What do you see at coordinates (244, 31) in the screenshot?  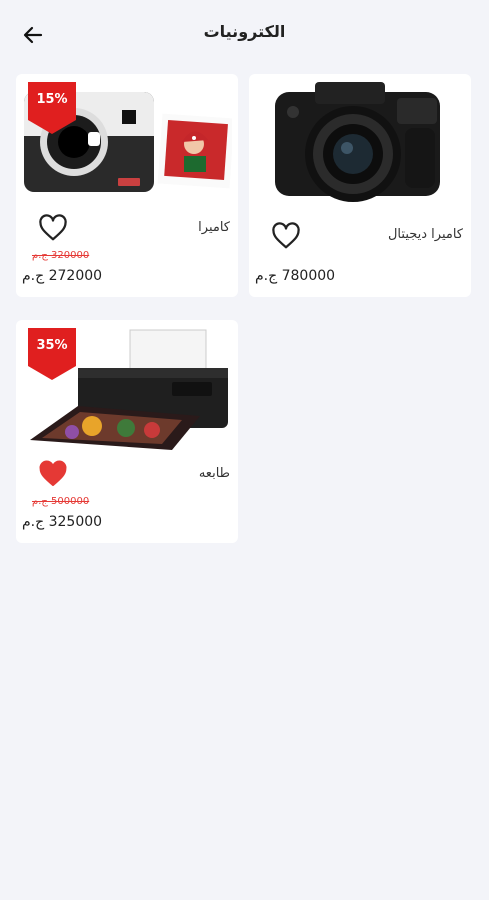 I see `page-title: الكترونيات` at bounding box center [244, 31].